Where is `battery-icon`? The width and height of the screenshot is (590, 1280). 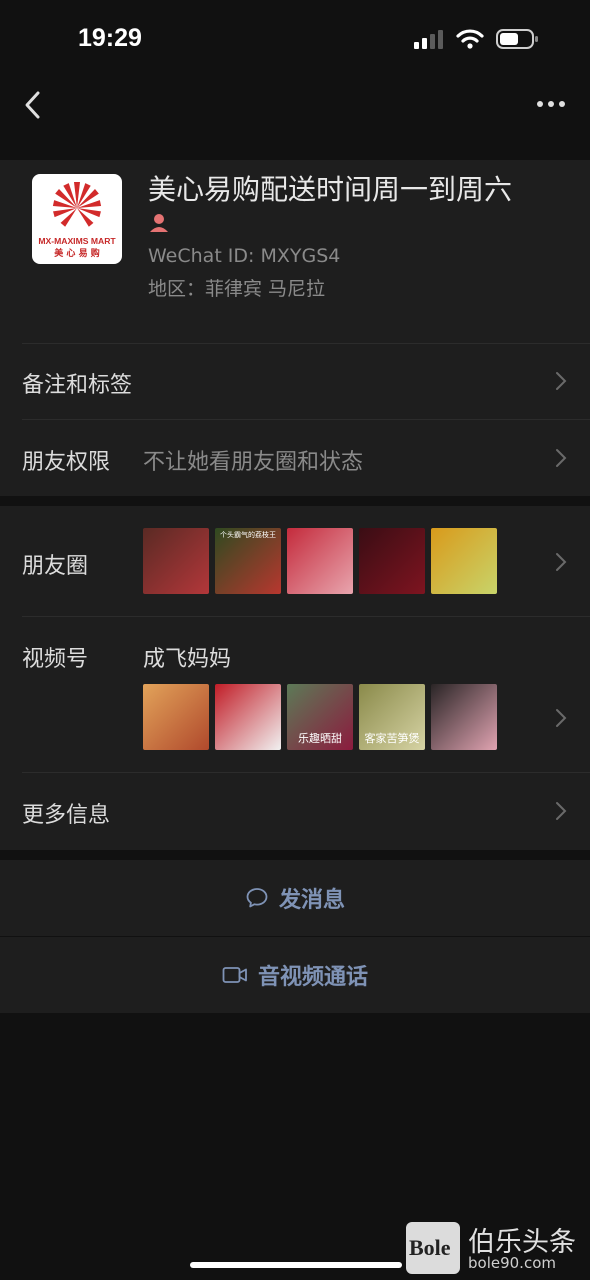
battery-icon is located at coordinates (517, 39).